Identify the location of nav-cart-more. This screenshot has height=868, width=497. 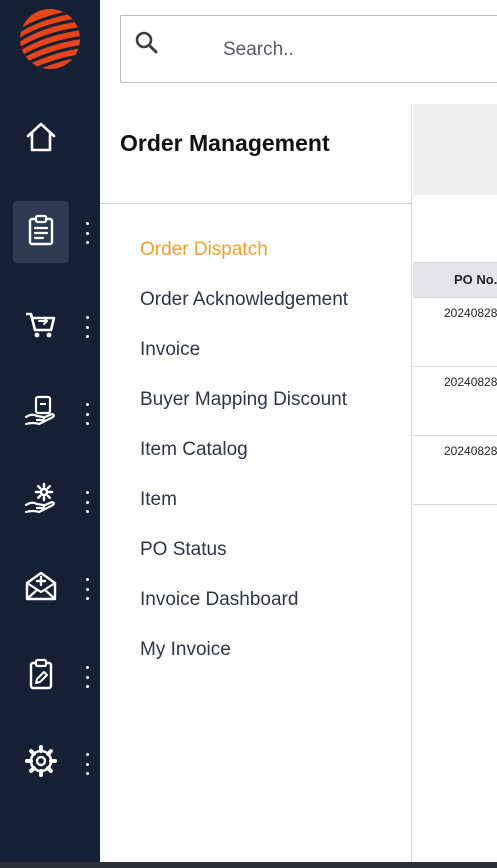
(87, 327).